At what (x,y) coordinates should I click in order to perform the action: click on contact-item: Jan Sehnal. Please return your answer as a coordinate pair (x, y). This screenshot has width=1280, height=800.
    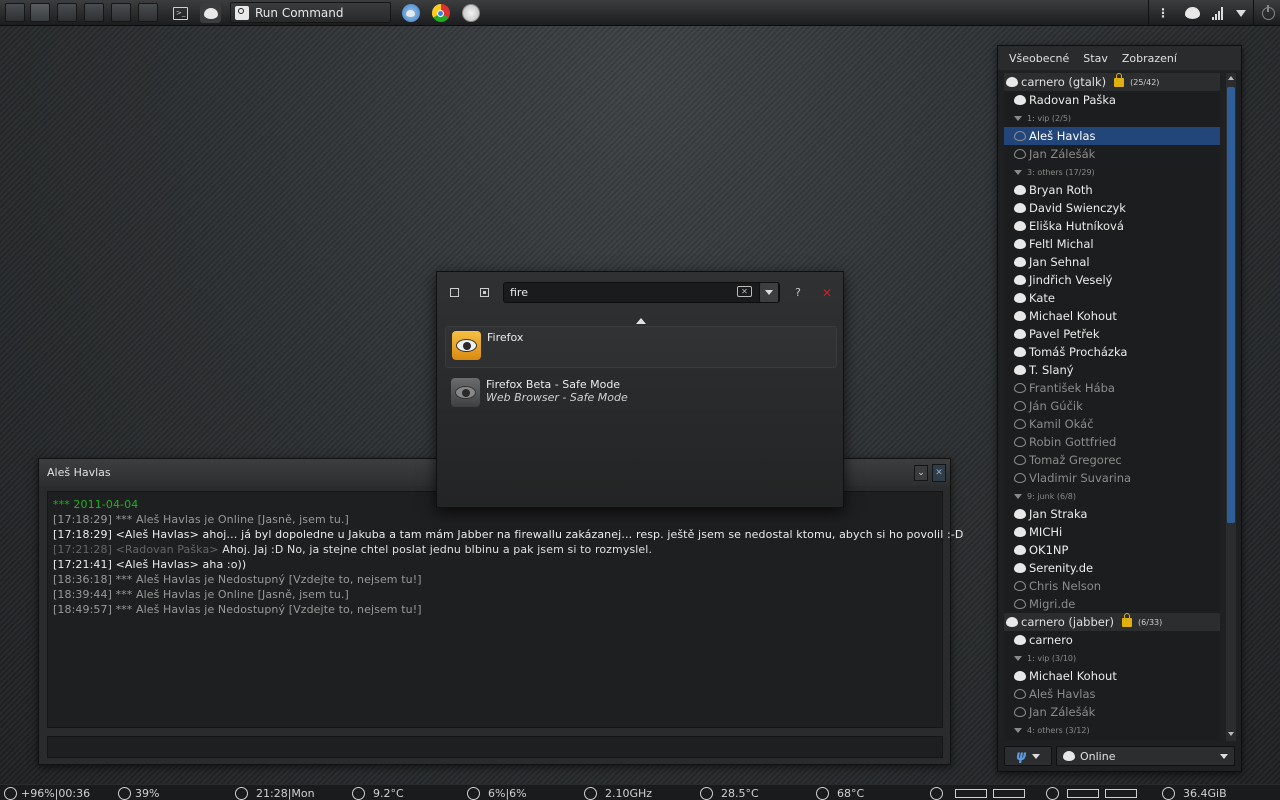
    Looking at the image, I should click on (1112, 262).